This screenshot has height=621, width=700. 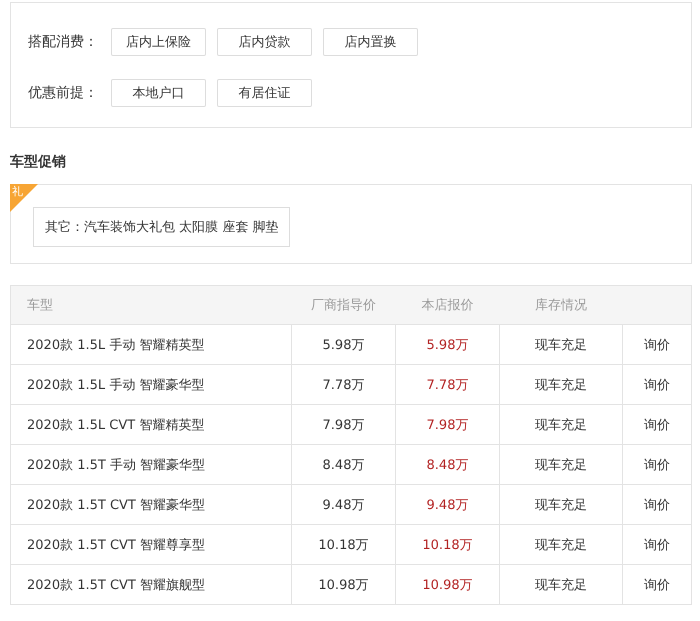 What do you see at coordinates (344, 424) in the screenshot?
I see `msrp-cell: 7.98万` at bounding box center [344, 424].